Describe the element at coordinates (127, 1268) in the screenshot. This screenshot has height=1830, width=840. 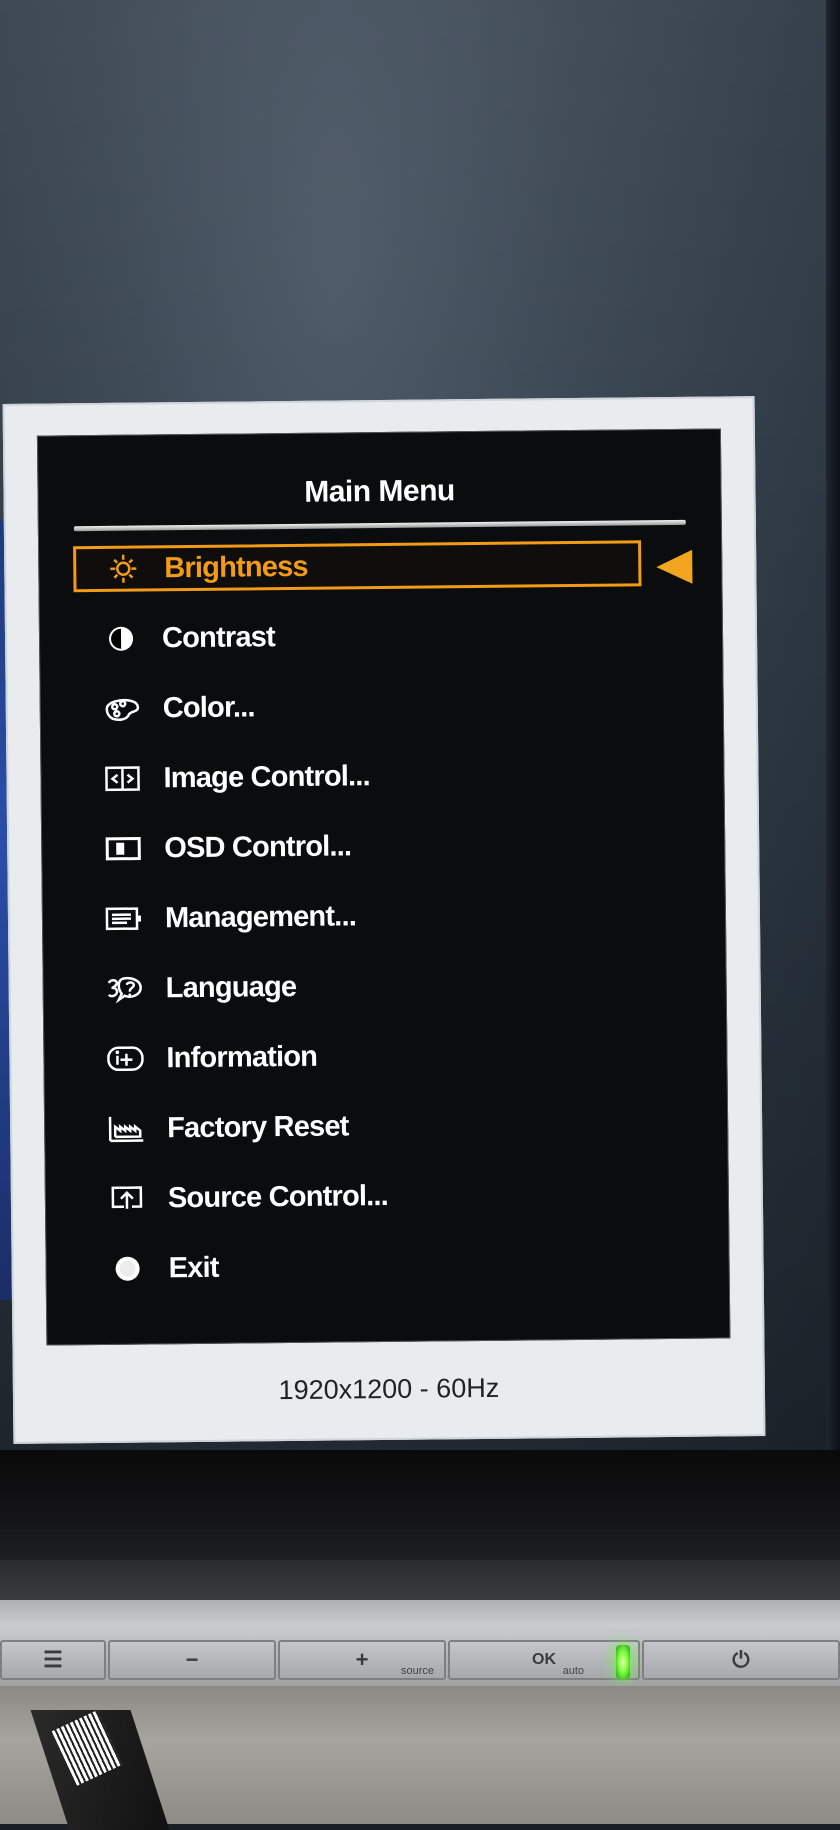
I see `exit-icon` at that location.